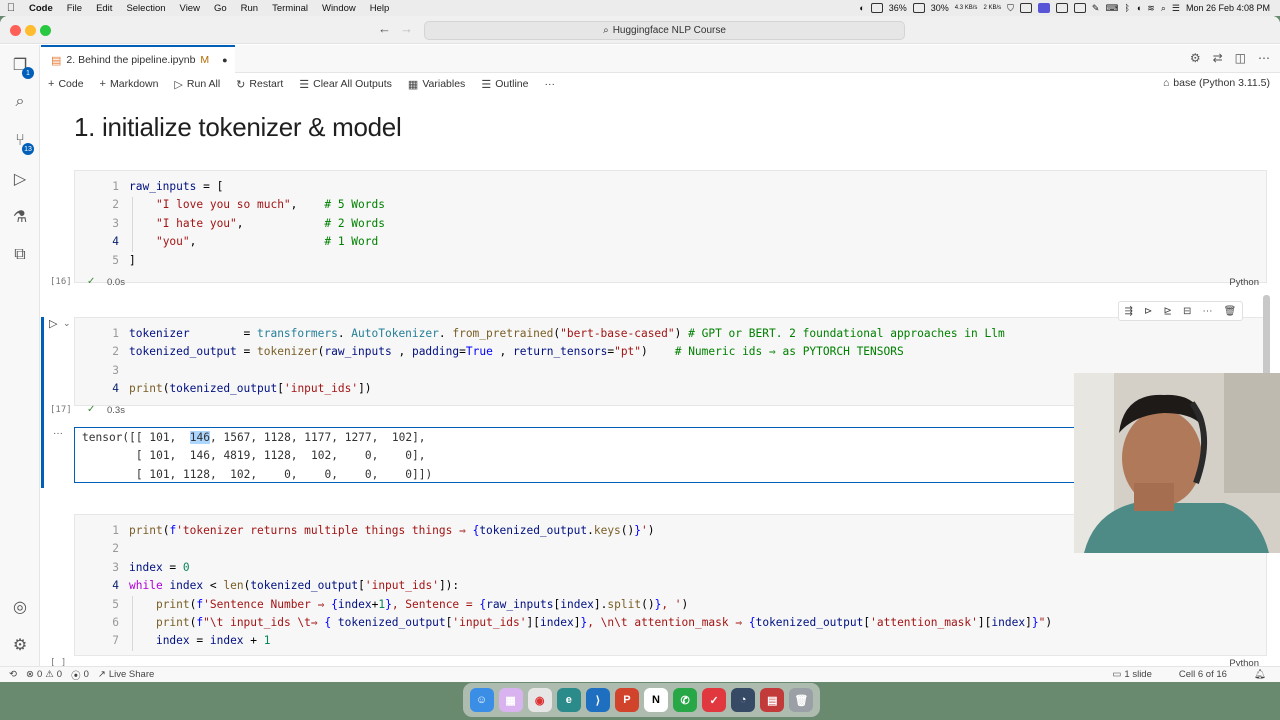 The image size is (1280, 720). I want to click on more-actions-icon: ⋯, so click(1264, 58).